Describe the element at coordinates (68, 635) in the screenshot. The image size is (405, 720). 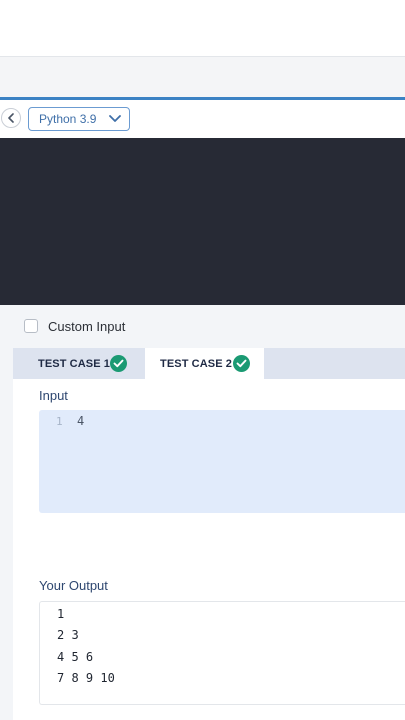
I see `output-line: 2 3` at that location.